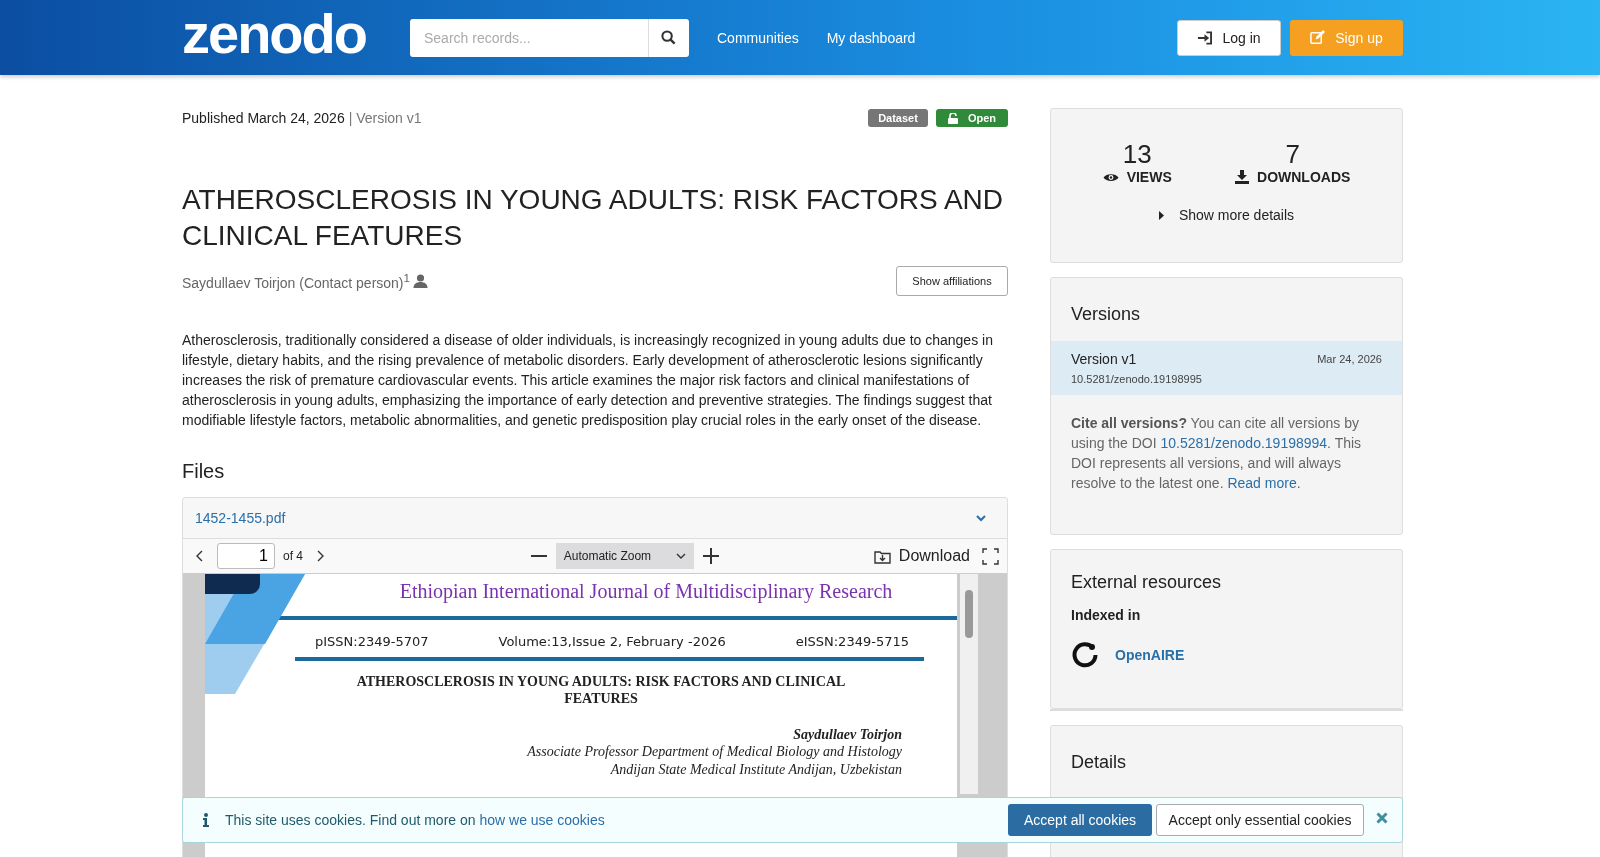 The width and height of the screenshot is (1600, 857). I want to click on document-author: Saydullaev Toirjon, so click(847, 734).